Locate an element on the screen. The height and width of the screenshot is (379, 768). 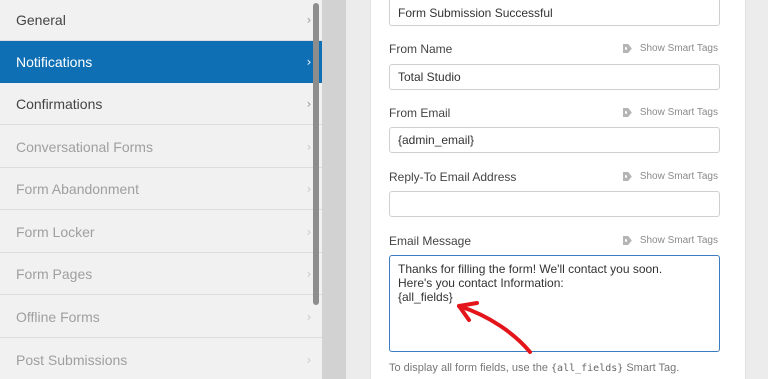
sidebar-item-label: Post Submissions is located at coordinates (72, 359).